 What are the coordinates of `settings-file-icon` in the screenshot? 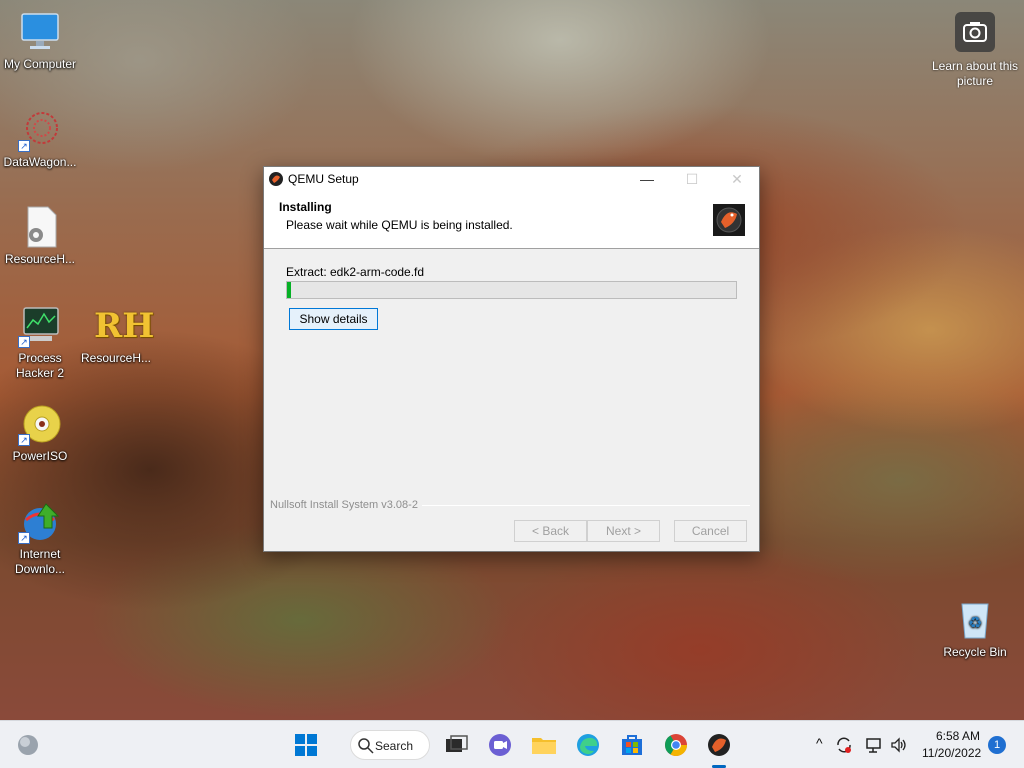 It's located at (40, 227).